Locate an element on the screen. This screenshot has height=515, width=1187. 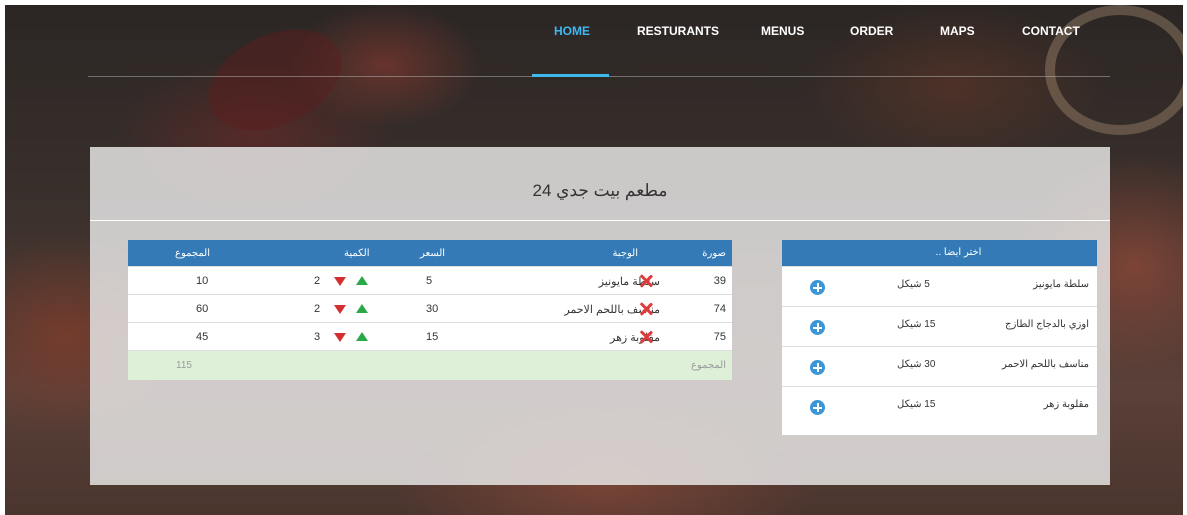
menu-item: مقلوبة زهر 15 شيكل is located at coordinates (939, 406).